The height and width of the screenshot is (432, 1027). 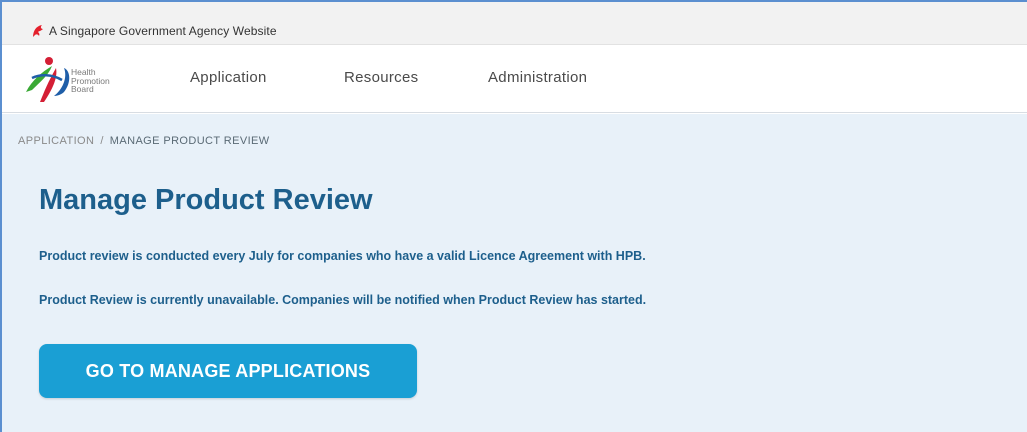 What do you see at coordinates (56, 141) in the screenshot?
I see `breadcrumb-parent: APPLICATION` at bounding box center [56, 141].